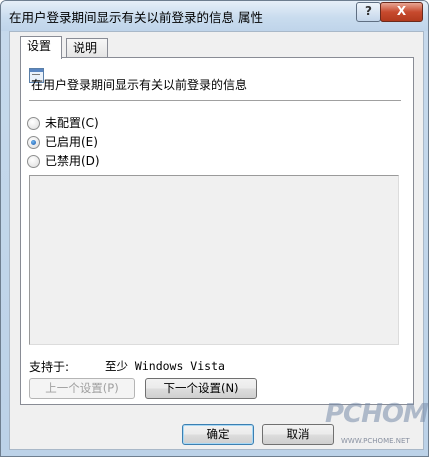  What do you see at coordinates (41, 47) in the screenshot?
I see `tab-settings: 设置` at bounding box center [41, 47].